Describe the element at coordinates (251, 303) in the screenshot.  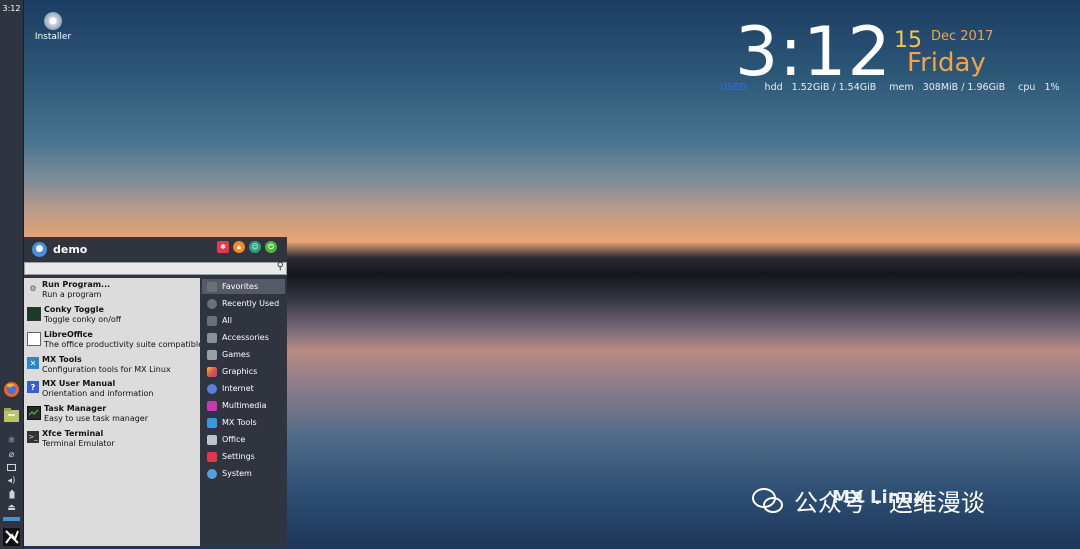
I see `category-label: Recently Used` at that location.